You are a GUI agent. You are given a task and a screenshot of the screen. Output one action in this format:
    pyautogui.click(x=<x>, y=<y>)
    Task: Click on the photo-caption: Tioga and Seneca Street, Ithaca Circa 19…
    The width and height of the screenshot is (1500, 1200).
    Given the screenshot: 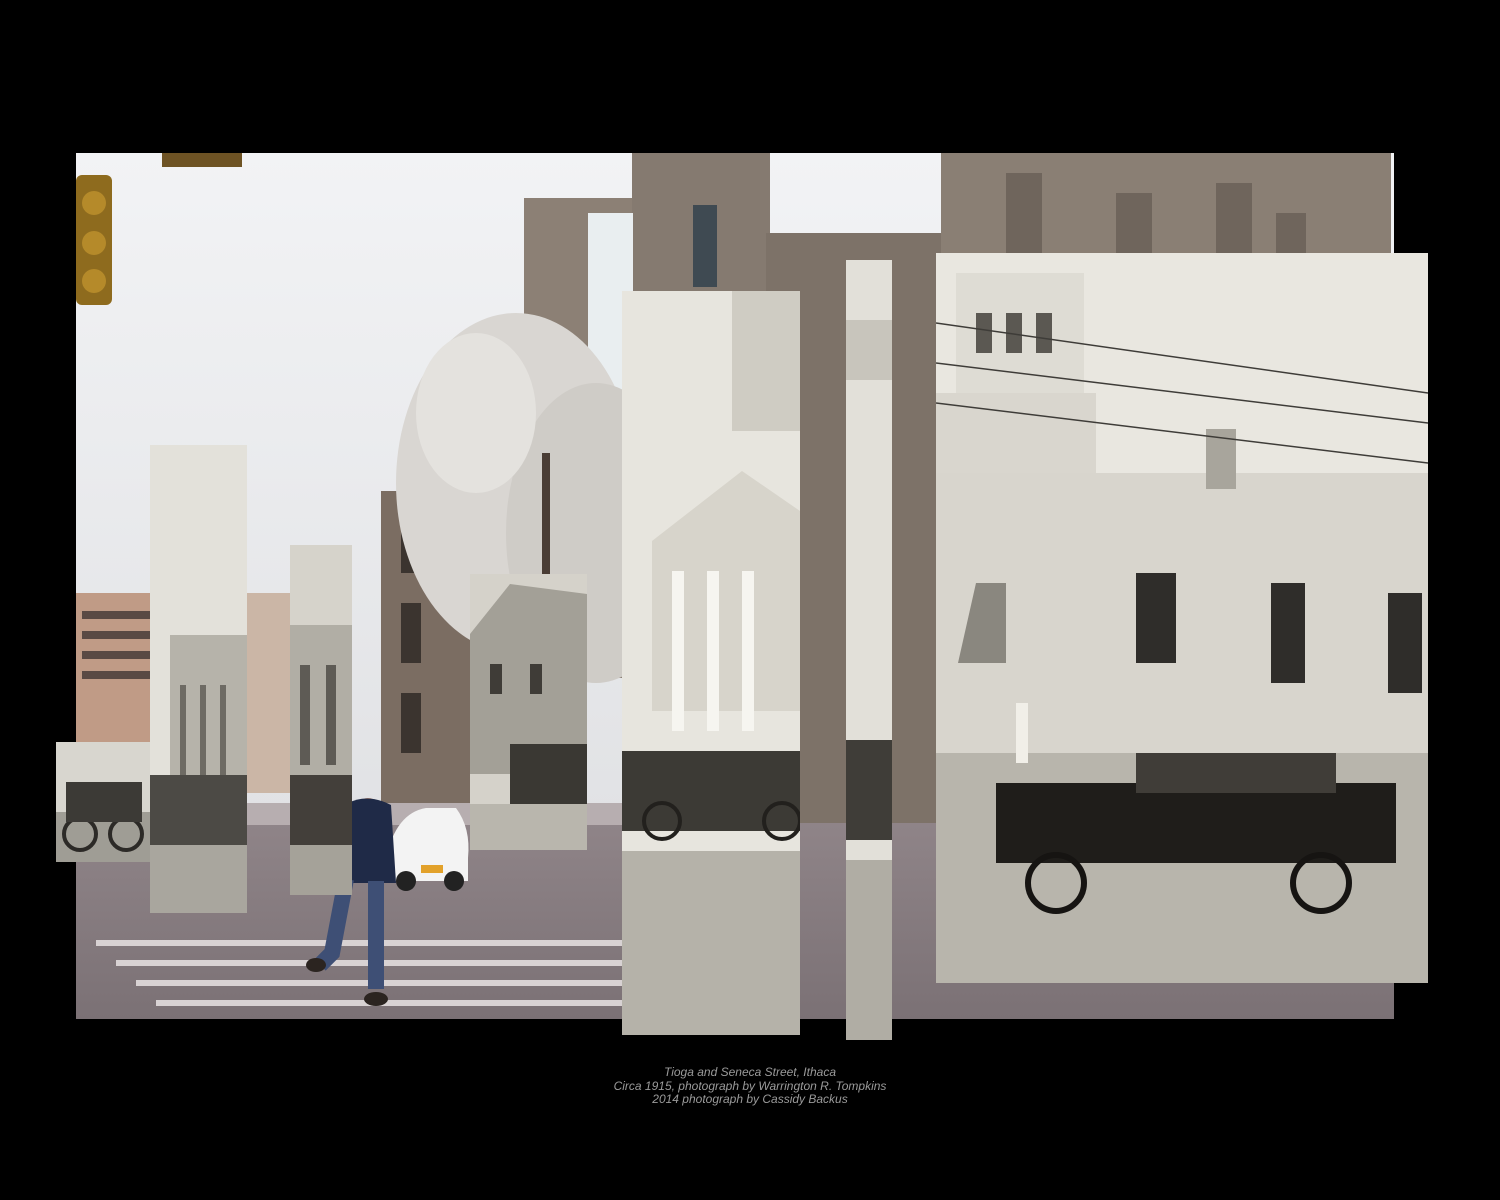 What is the action you would take?
    pyautogui.click(x=750, y=1086)
    